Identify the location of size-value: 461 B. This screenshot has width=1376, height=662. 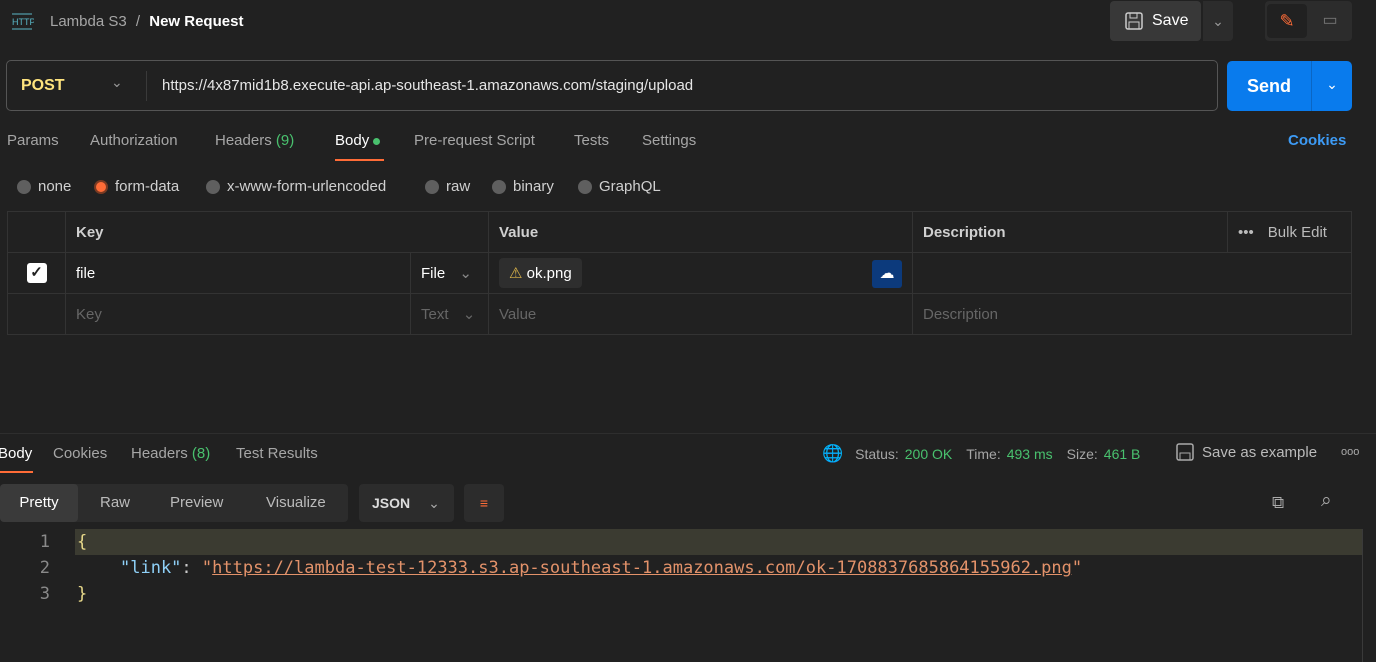
(1122, 454).